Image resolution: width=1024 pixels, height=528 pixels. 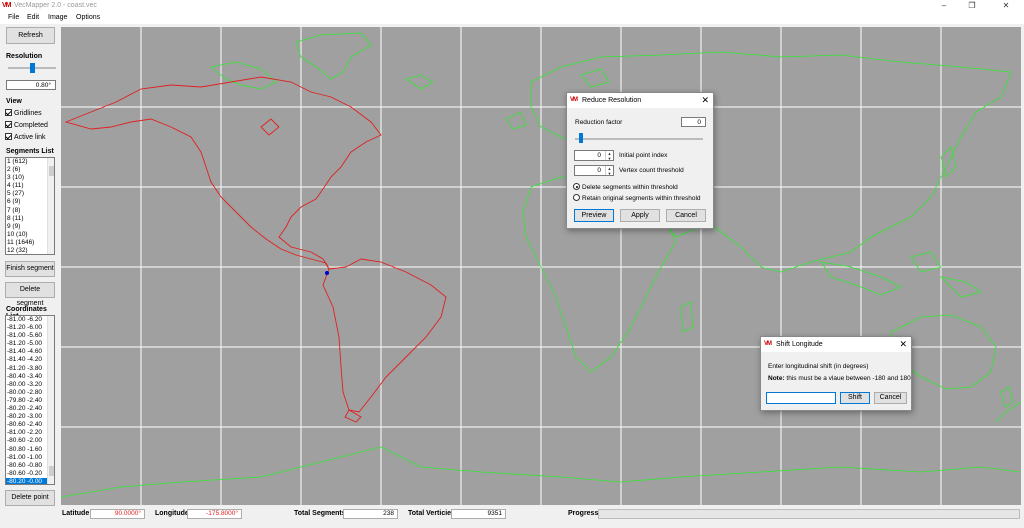 I want to click on selected-vertex-marker, so click(x=327, y=273).